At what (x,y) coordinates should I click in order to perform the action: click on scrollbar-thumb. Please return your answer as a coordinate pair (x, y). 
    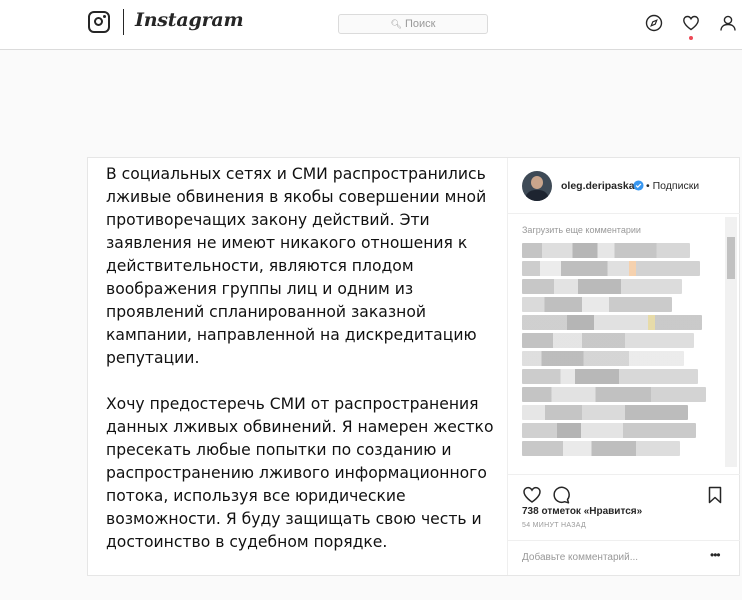
    Looking at the image, I should click on (731, 258).